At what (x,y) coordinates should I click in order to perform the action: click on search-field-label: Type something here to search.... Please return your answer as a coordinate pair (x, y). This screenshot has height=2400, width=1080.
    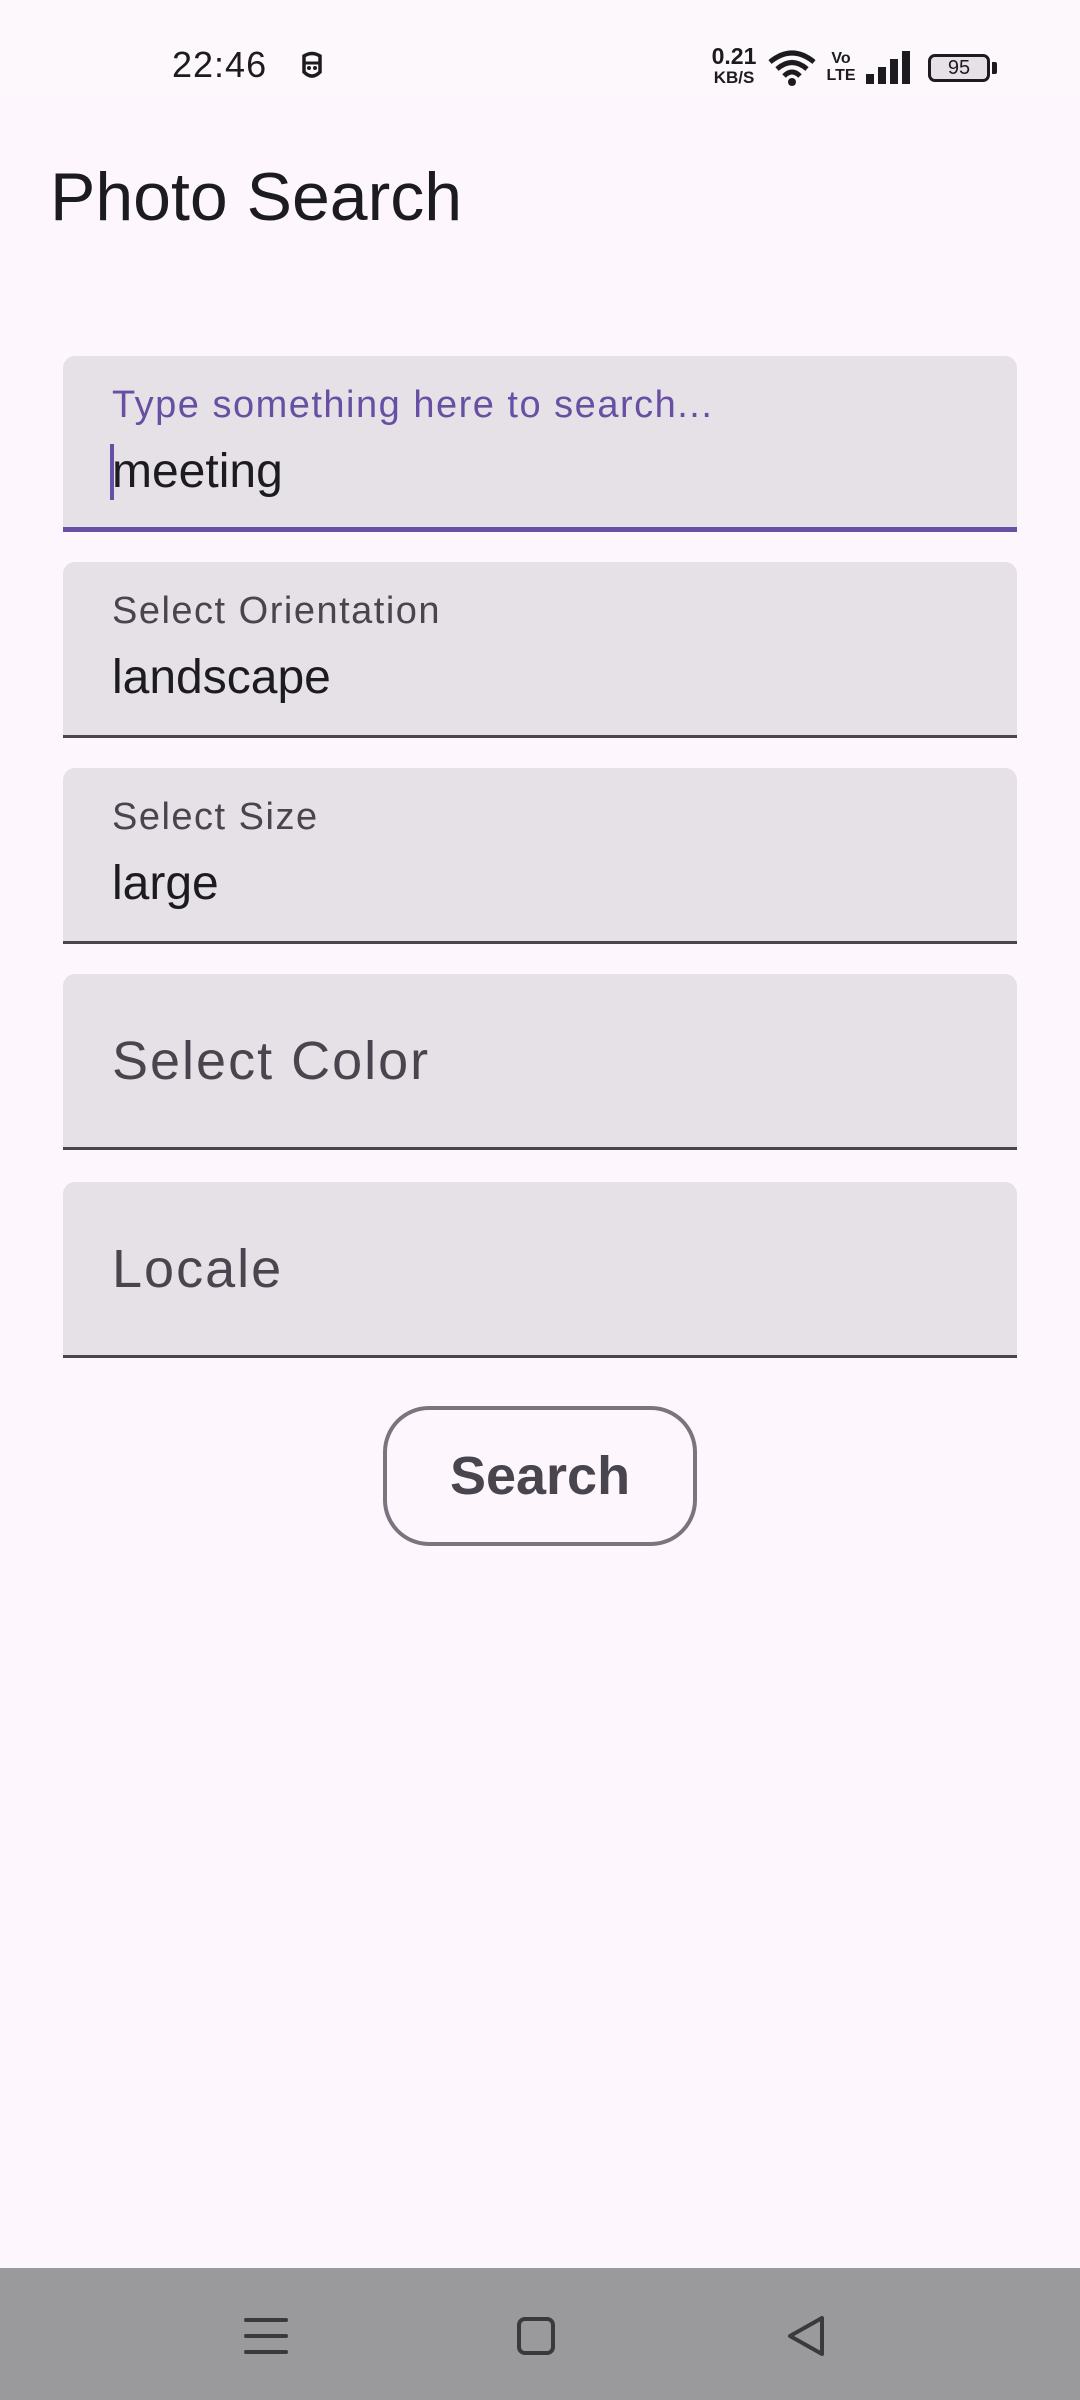
    Looking at the image, I should click on (413, 405).